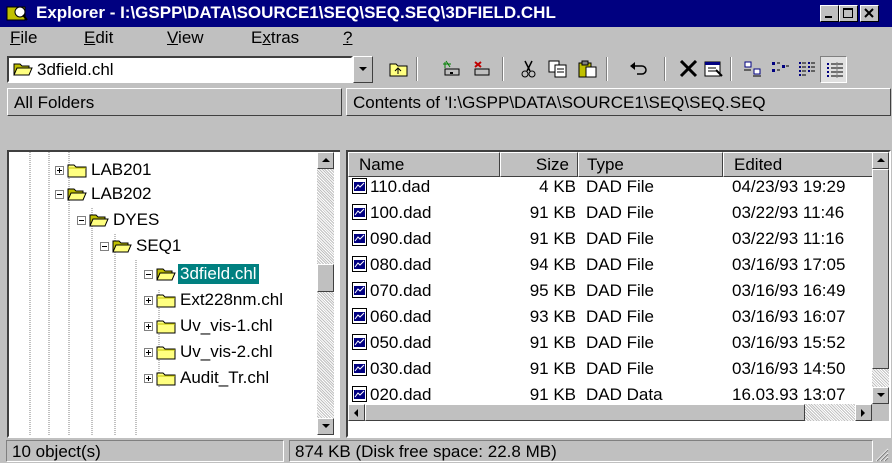 The height and width of the screenshot is (463, 892). Describe the element at coordinates (401, 342) in the screenshot. I see `file-name: 050.dad` at that location.